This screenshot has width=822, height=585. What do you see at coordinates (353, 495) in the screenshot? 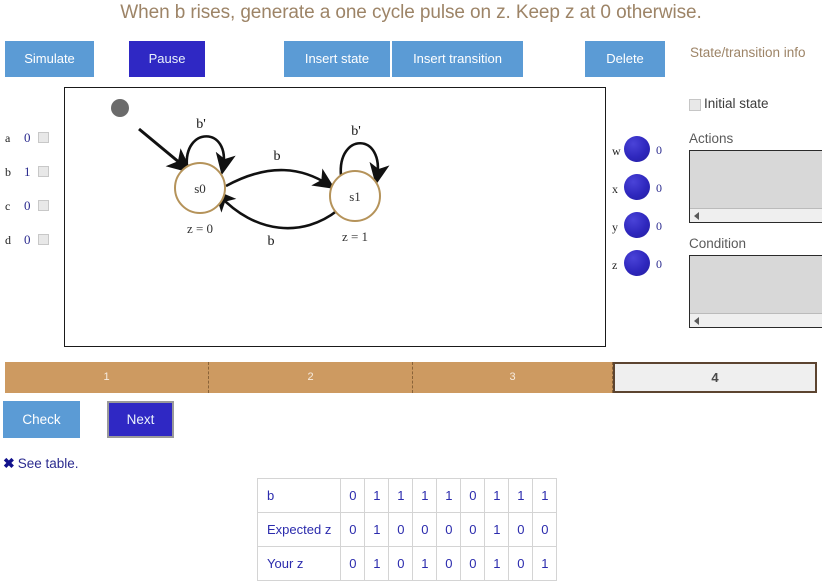
I see `cell-b-0: 0` at bounding box center [353, 495].